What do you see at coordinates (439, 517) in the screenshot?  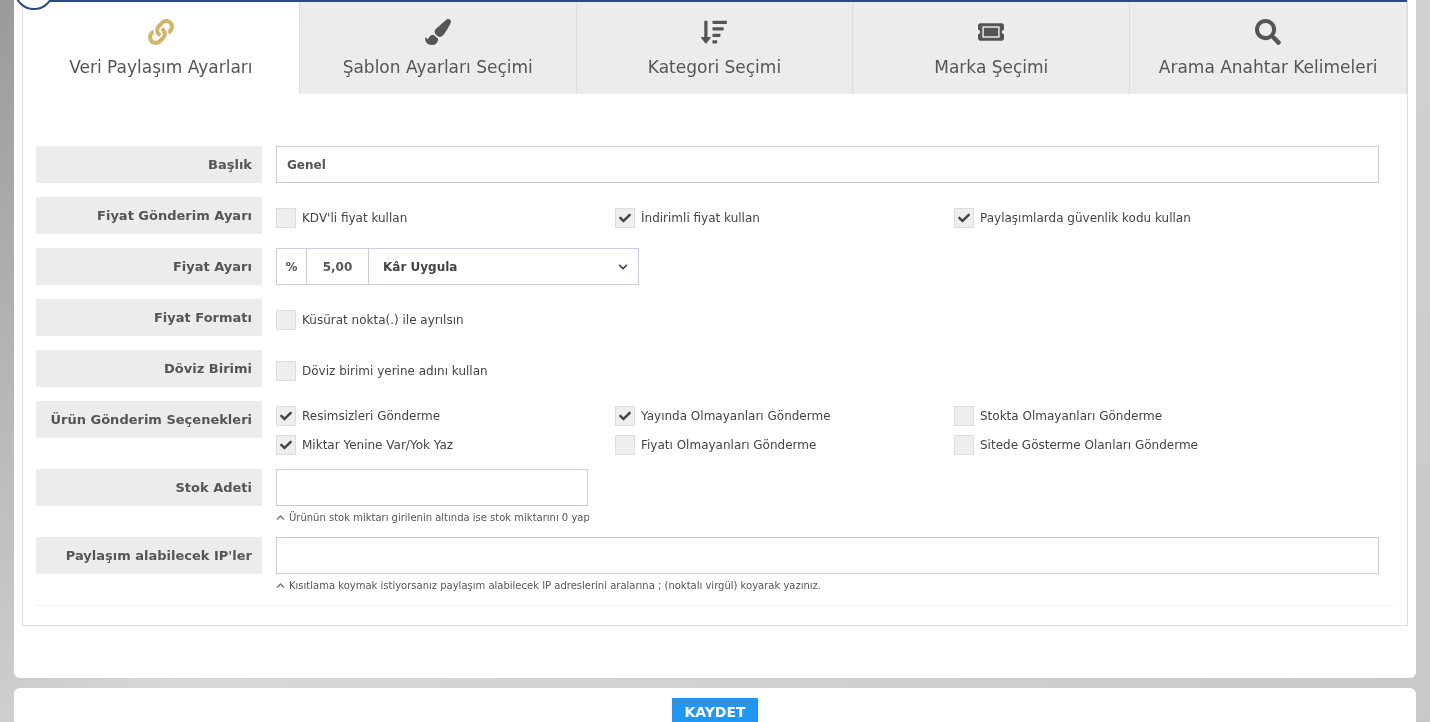 I see `hint-text: Ürünün stok miktarı girilenin altında ise stok miktarını 0 yap` at bounding box center [439, 517].